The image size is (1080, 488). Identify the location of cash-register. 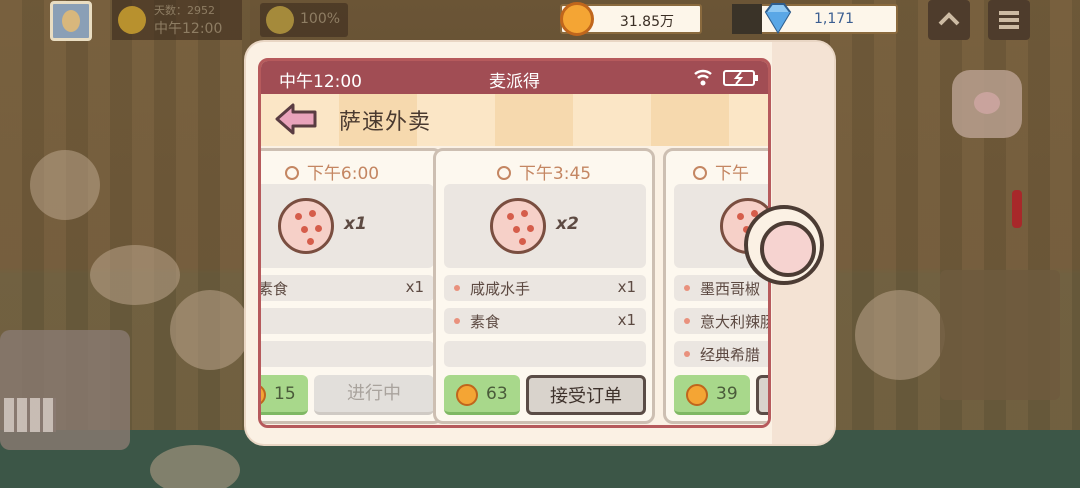
(65, 390).